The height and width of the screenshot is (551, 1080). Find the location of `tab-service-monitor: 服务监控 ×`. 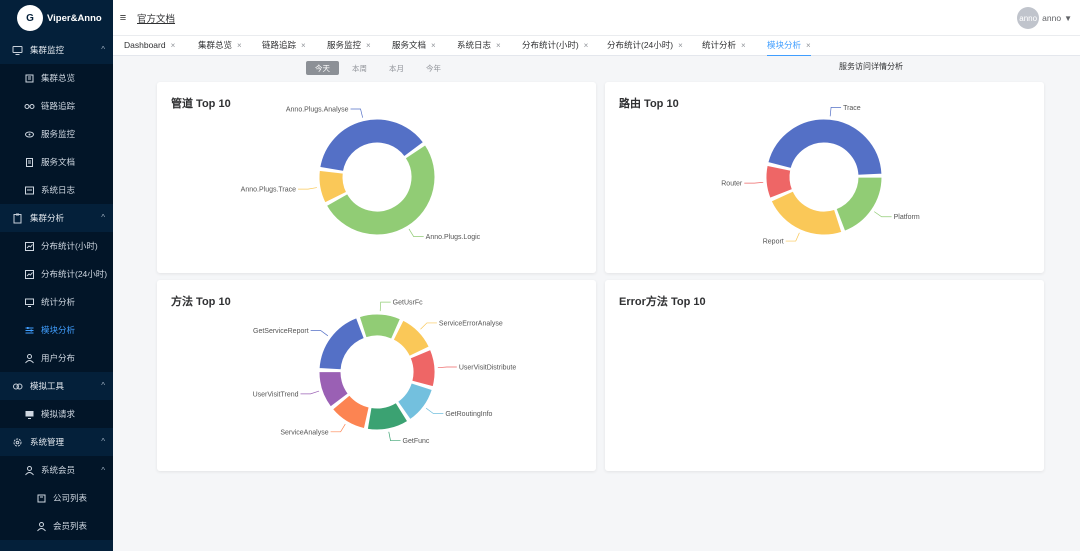

tab-service-monitor: 服务监控 × is located at coordinates (349, 46).